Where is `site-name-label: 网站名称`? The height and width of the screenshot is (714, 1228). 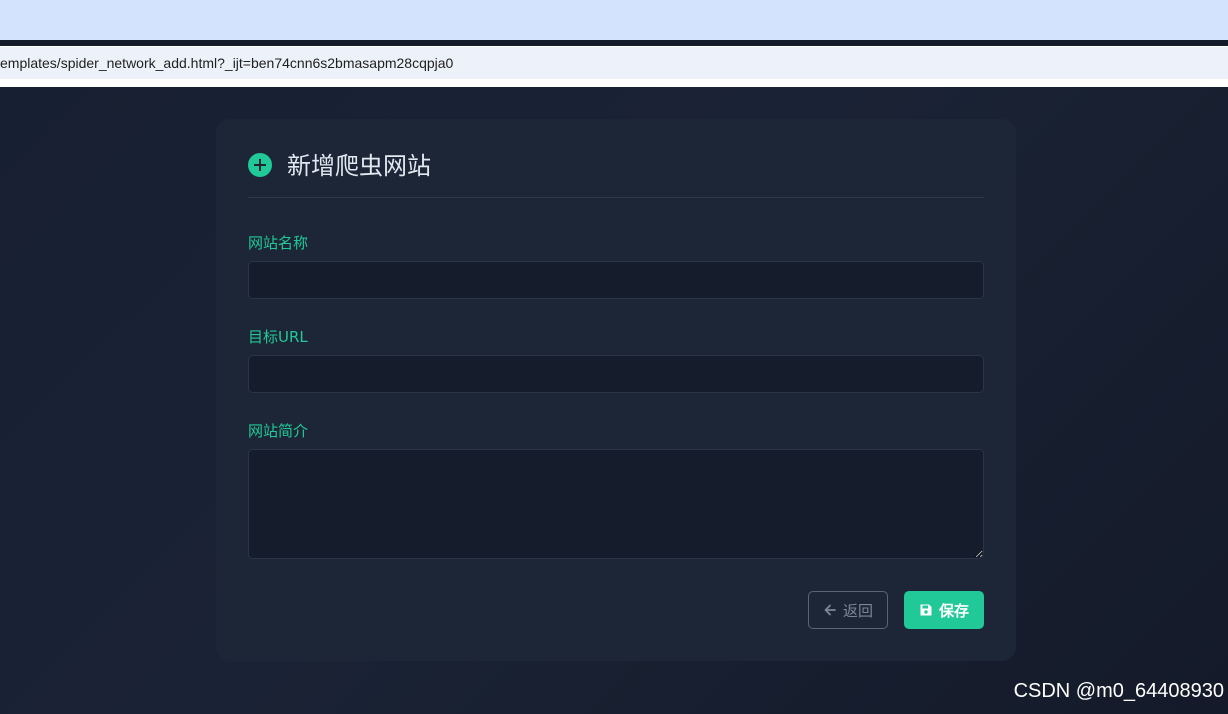
site-name-label: 网站名称 is located at coordinates (278, 243).